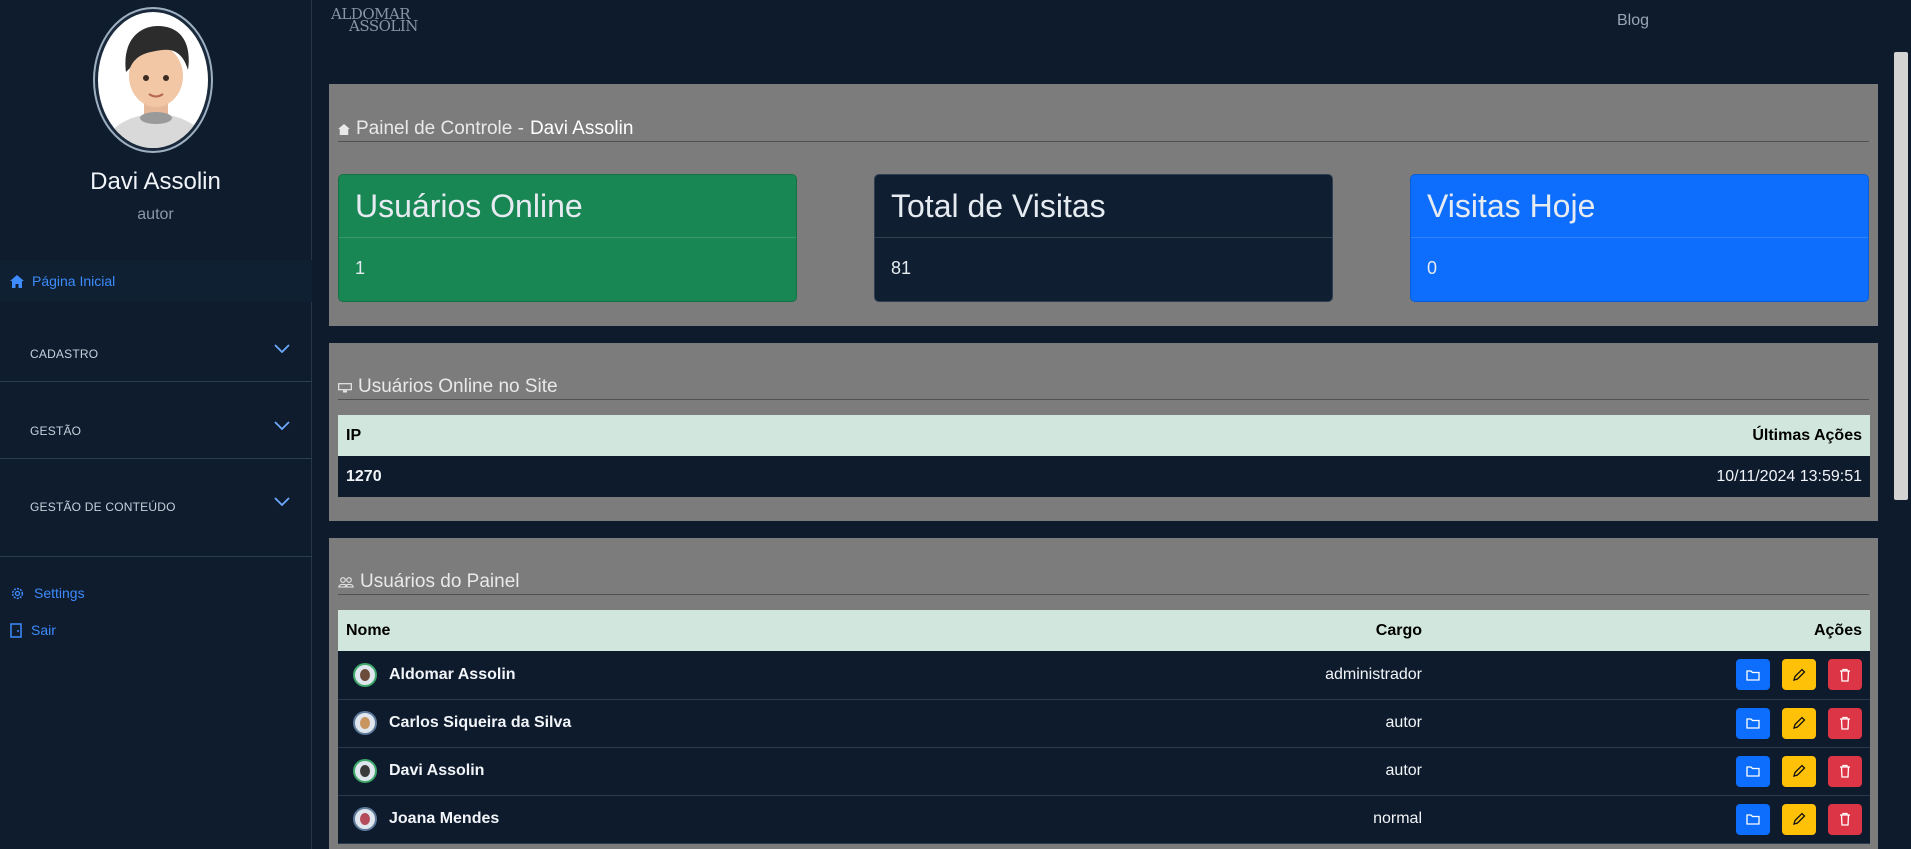  Describe the element at coordinates (734, 630) in the screenshot. I see `col-name: Nome` at that location.